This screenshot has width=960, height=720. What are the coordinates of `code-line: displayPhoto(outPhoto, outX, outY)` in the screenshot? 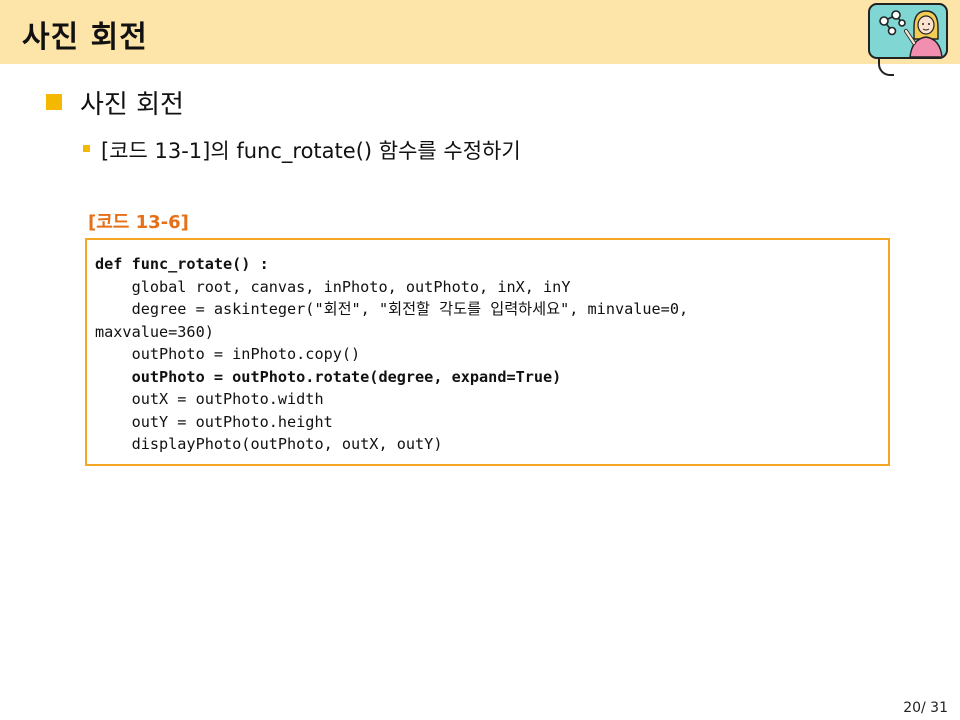 It's located at (269, 444).